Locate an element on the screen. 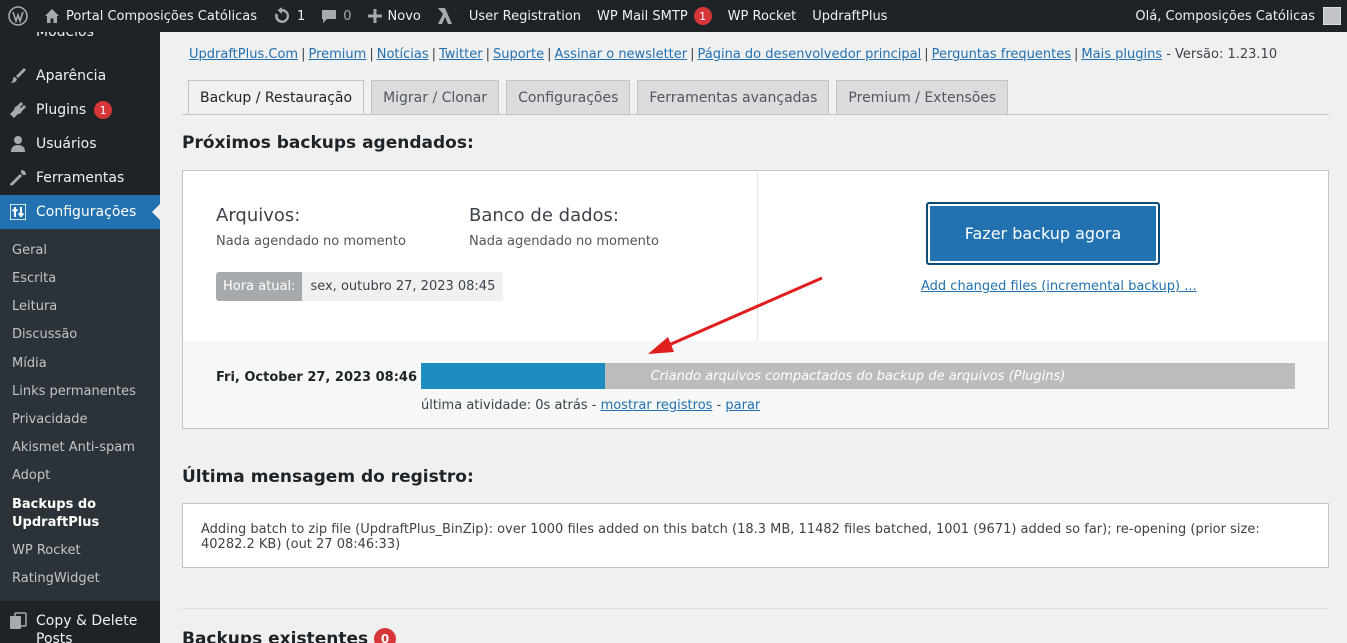 Image resolution: width=1347 pixels, height=643 pixels. current-arrow is located at coordinates (156, 212).